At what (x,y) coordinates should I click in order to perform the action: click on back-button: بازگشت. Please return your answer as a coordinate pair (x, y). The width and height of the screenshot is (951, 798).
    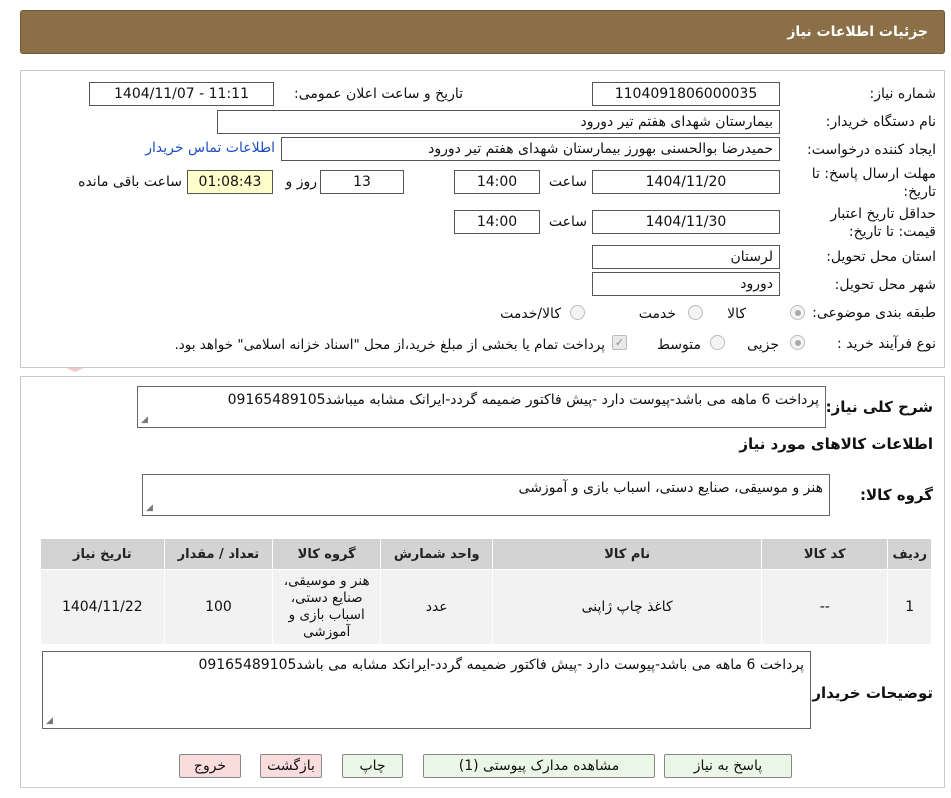
    Looking at the image, I should click on (291, 766).